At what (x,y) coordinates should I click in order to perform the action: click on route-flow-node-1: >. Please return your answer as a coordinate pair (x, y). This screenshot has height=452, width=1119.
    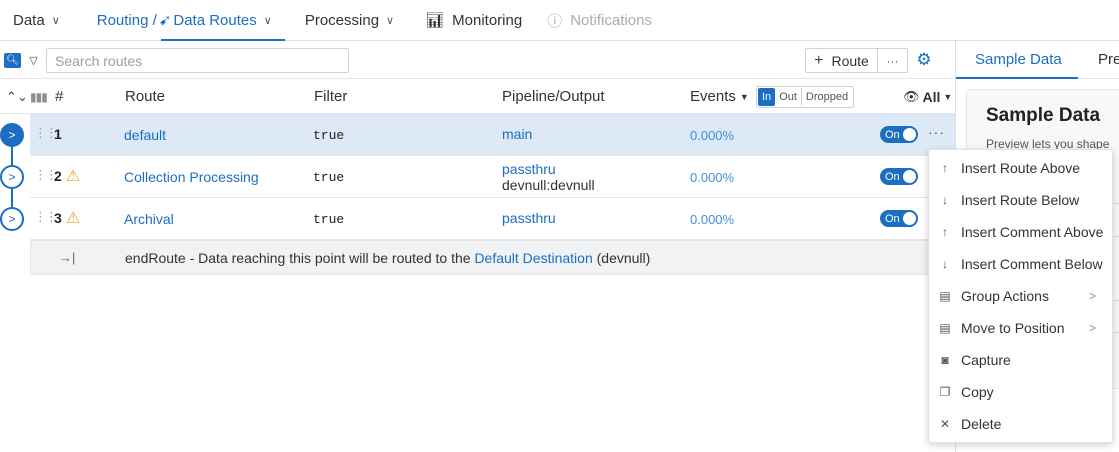
    Looking at the image, I should click on (12, 135).